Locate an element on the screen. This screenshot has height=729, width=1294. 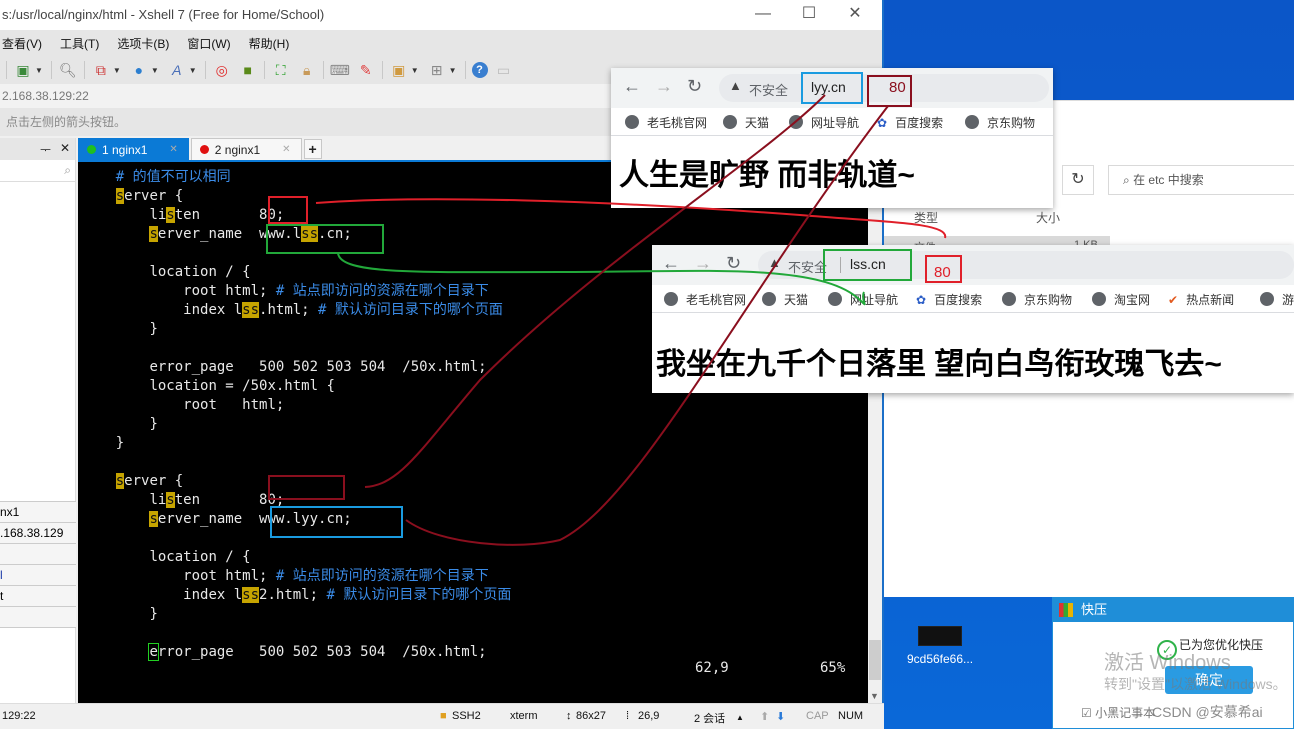
bookmarks-bar: 老毛桃官网 天猫 网址导航 ✿ 百度搜索 京东购物 is located at coordinates (832, 122).